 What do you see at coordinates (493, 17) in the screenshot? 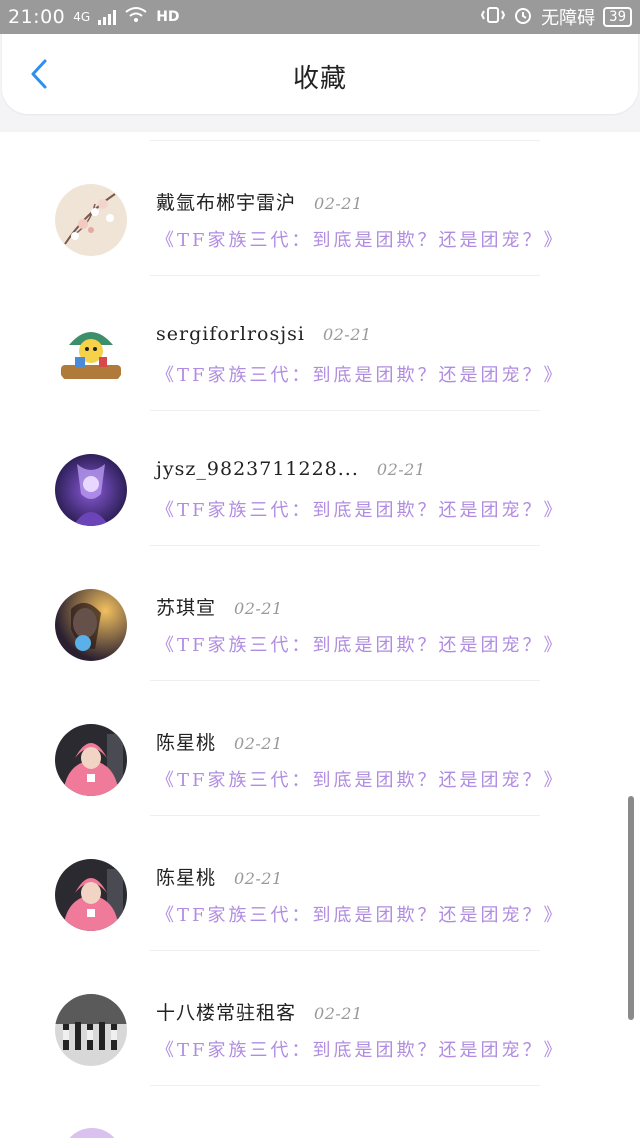
I see `vibrate-icon` at bounding box center [493, 17].